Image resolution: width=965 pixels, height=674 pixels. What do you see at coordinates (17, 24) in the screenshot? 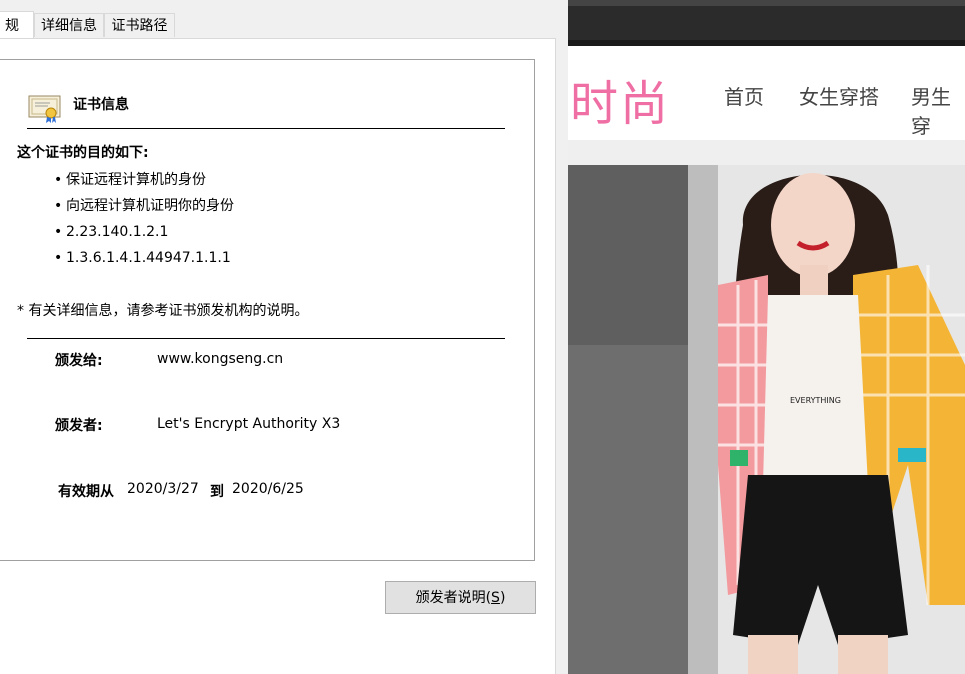
I see `tab-general: 规` at bounding box center [17, 24].